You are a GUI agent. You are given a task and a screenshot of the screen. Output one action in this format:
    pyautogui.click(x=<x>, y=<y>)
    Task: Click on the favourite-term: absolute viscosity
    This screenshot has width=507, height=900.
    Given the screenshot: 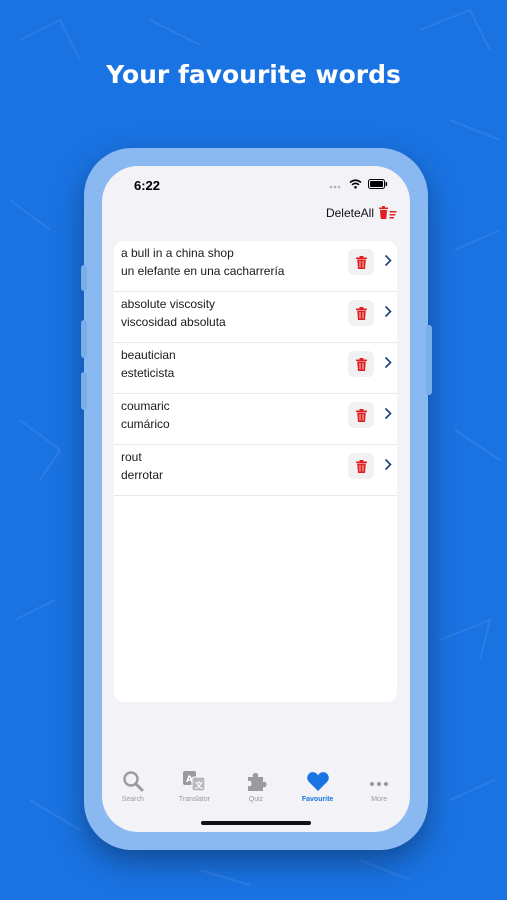 What is the action you would take?
    pyautogui.click(x=168, y=304)
    